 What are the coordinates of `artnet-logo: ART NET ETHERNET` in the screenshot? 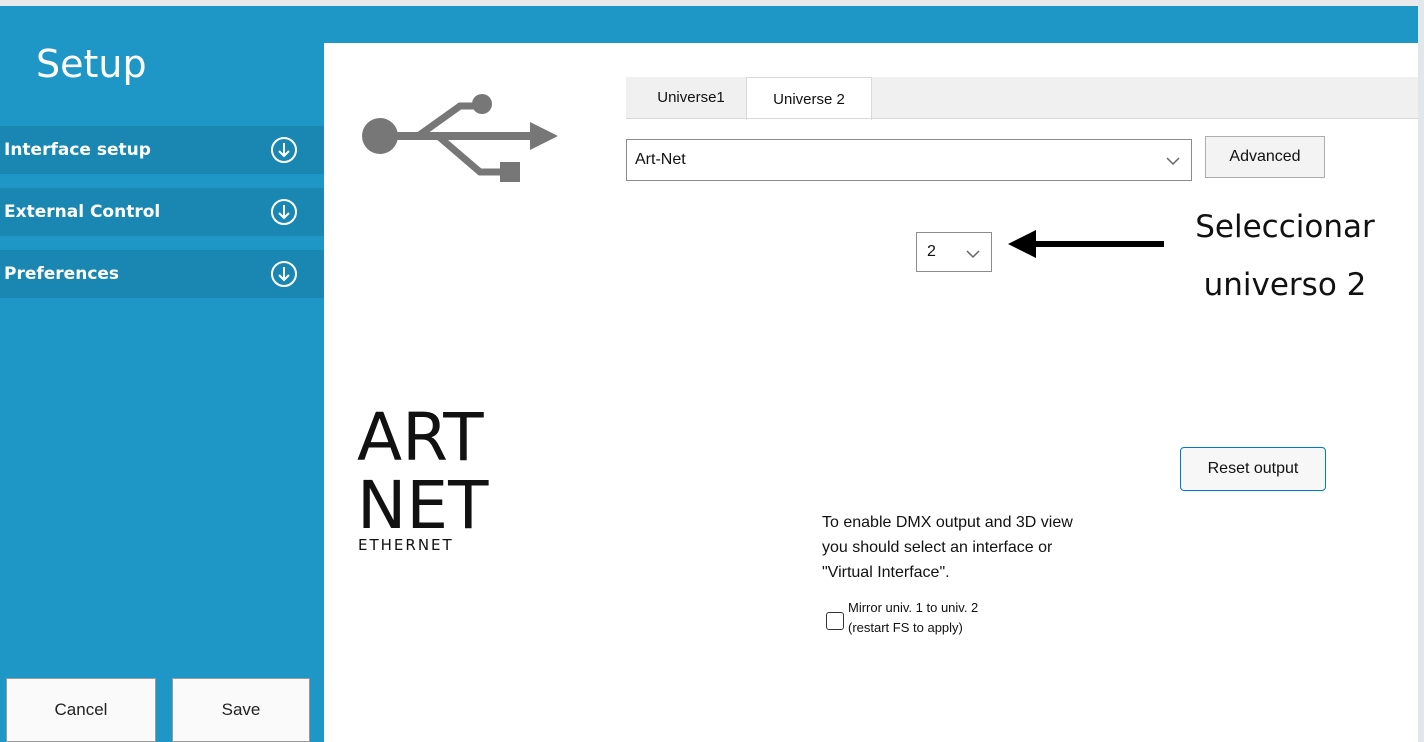 It's located at (423, 476).